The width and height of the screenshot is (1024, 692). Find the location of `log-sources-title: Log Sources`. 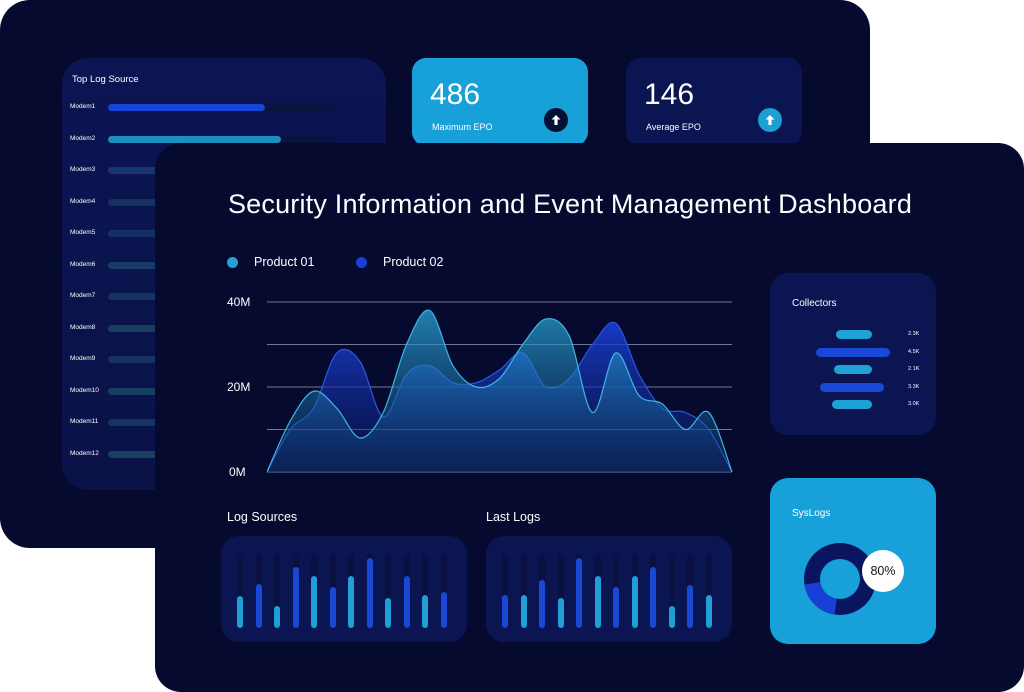

log-sources-title: Log Sources is located at coordinates (262, 517).